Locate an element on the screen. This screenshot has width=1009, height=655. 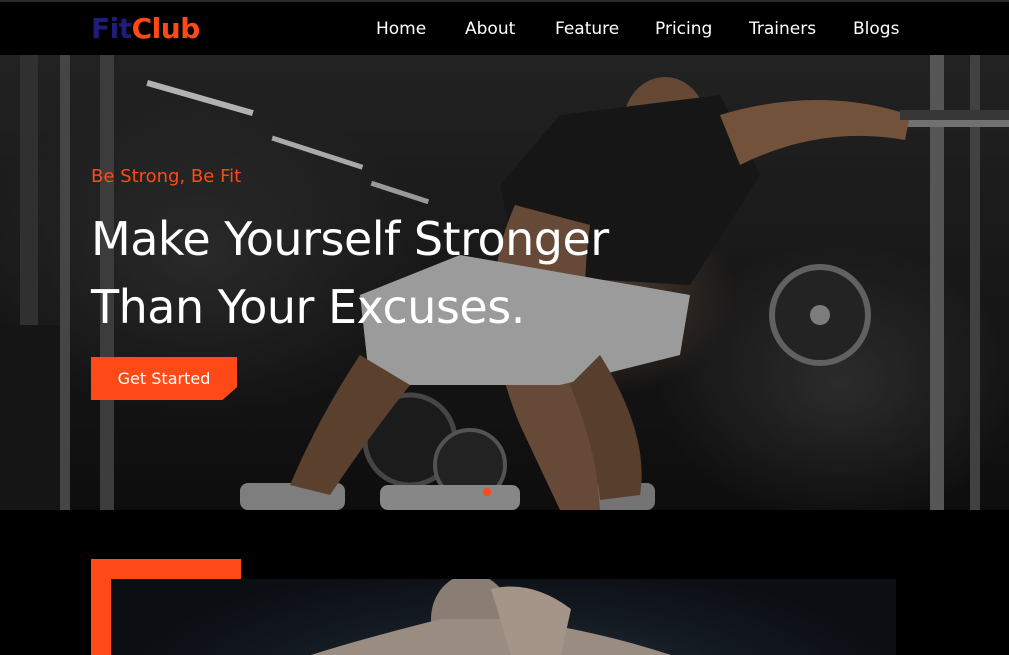
nav-trainers: Trainers is located at coordinates (782, 29).